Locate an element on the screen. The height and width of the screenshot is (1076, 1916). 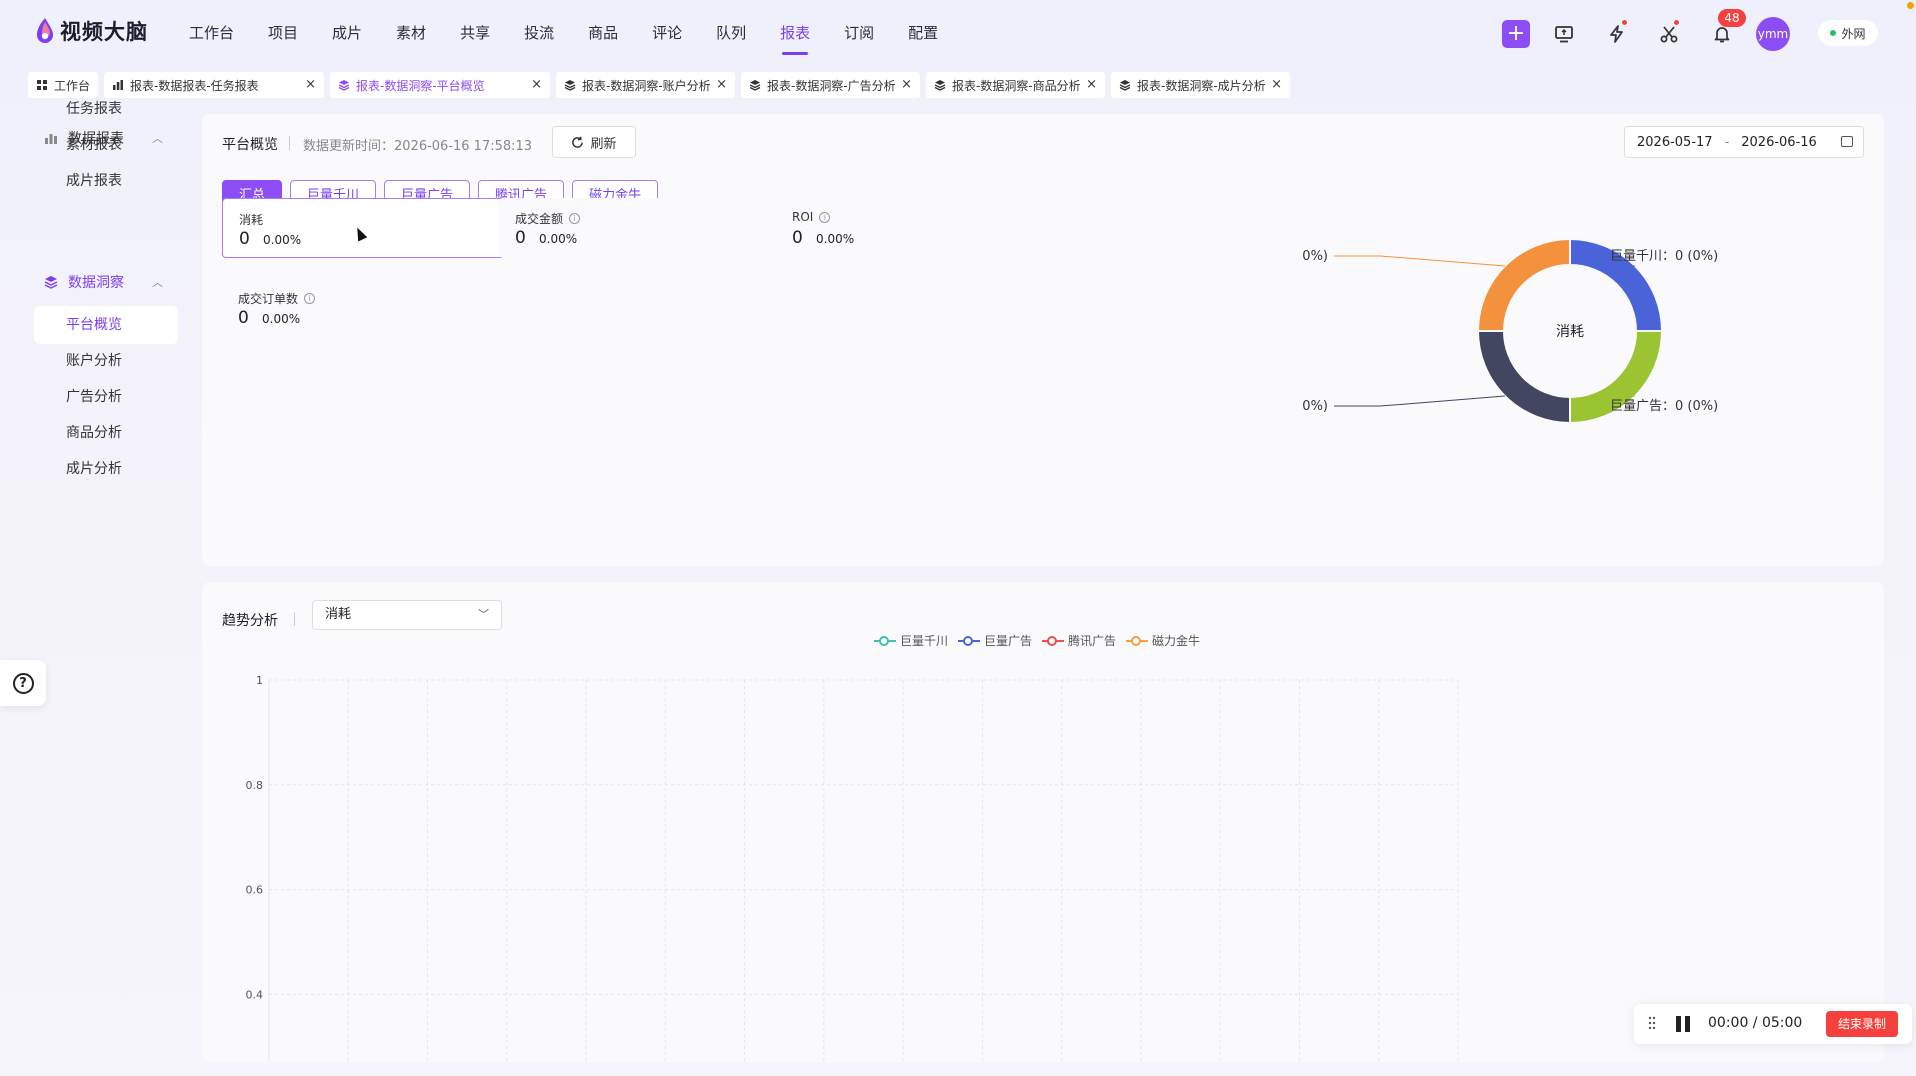
sidebar-item-video-analysis: 成片分析 is located at coordinates (106, 469).